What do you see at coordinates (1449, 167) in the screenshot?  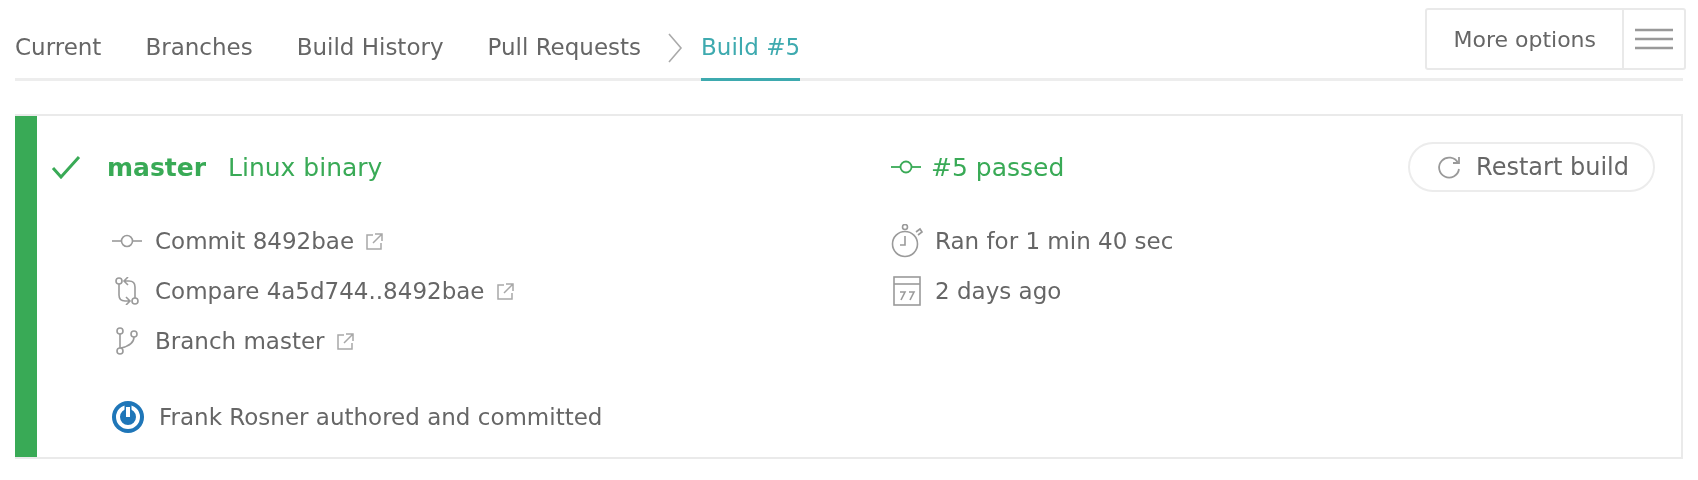 I see `refresh-icon` at bounding box center [1449, 167].